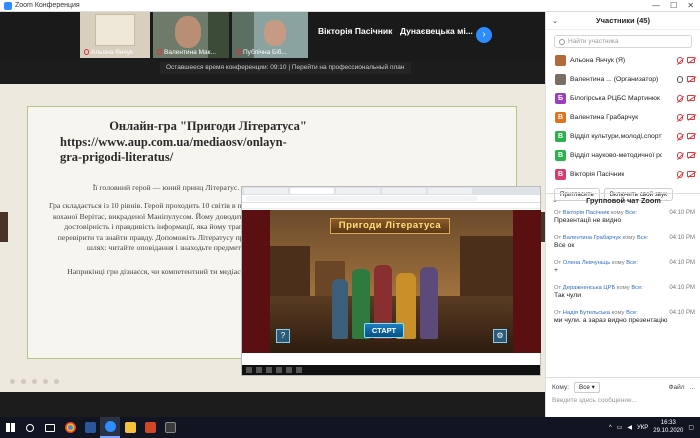 This screenshot has height=438, width=700. I want to click on next-page-button: ›, so click(484, 35).